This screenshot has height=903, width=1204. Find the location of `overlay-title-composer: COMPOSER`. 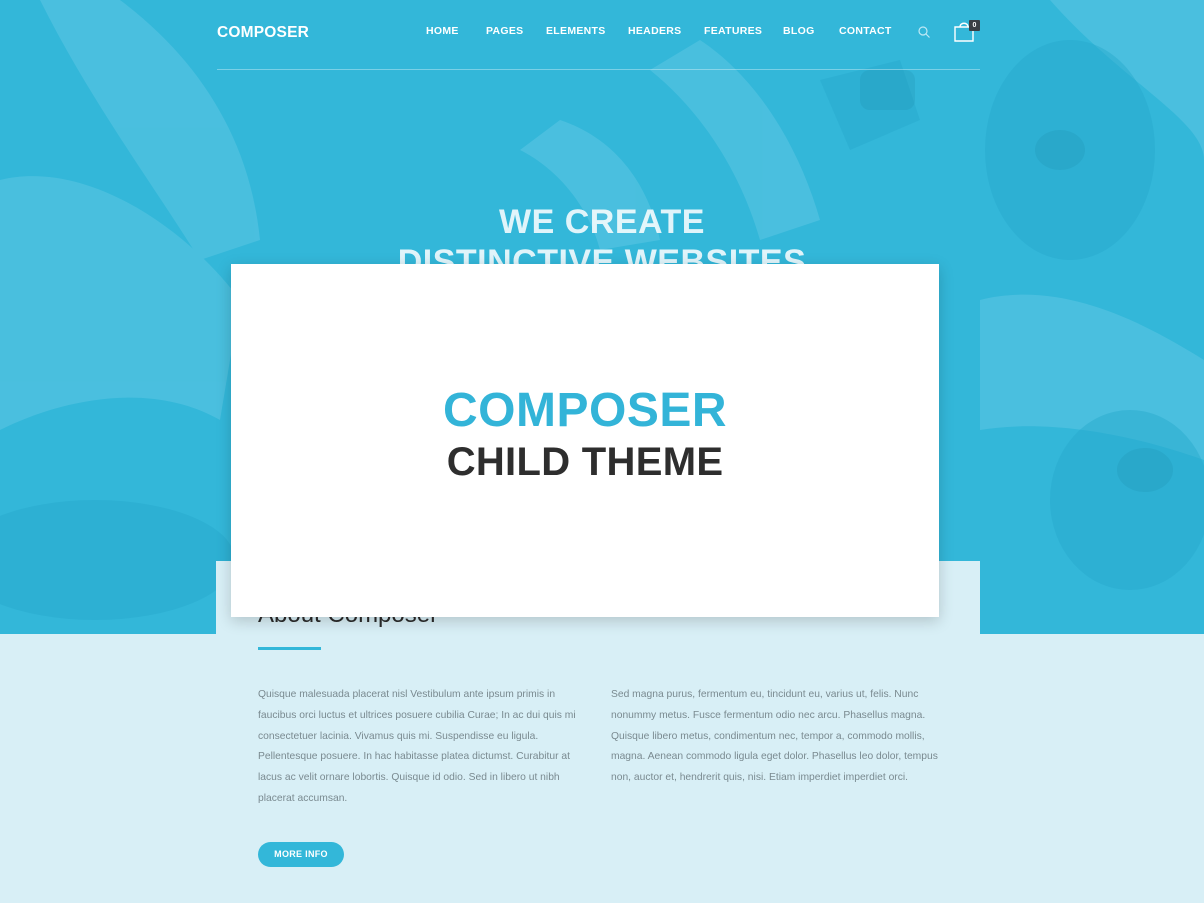

overlay-title-composer: COMPOSER is located at coordinates (585, 410).